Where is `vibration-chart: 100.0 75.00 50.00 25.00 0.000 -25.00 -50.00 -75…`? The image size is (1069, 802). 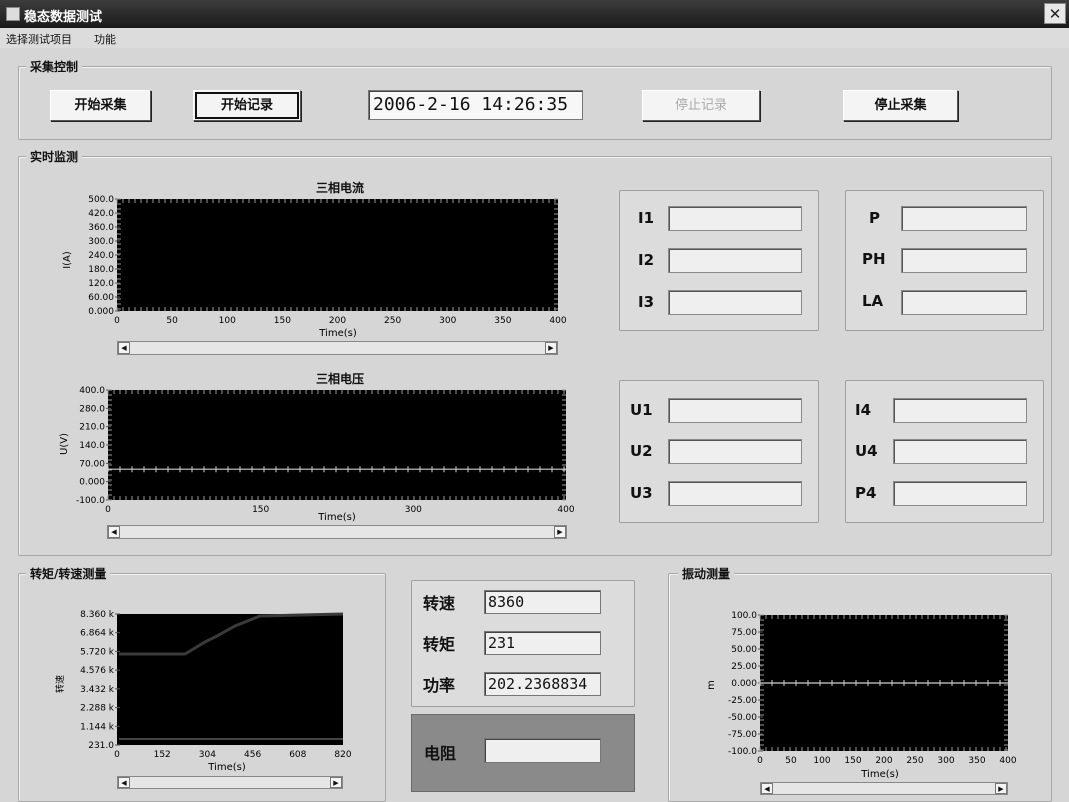
vibration-chart: 100.0 75.00 50.00 25.00 0.000 -25.00 -50.00 -75… is located at coordinates (861, 695).